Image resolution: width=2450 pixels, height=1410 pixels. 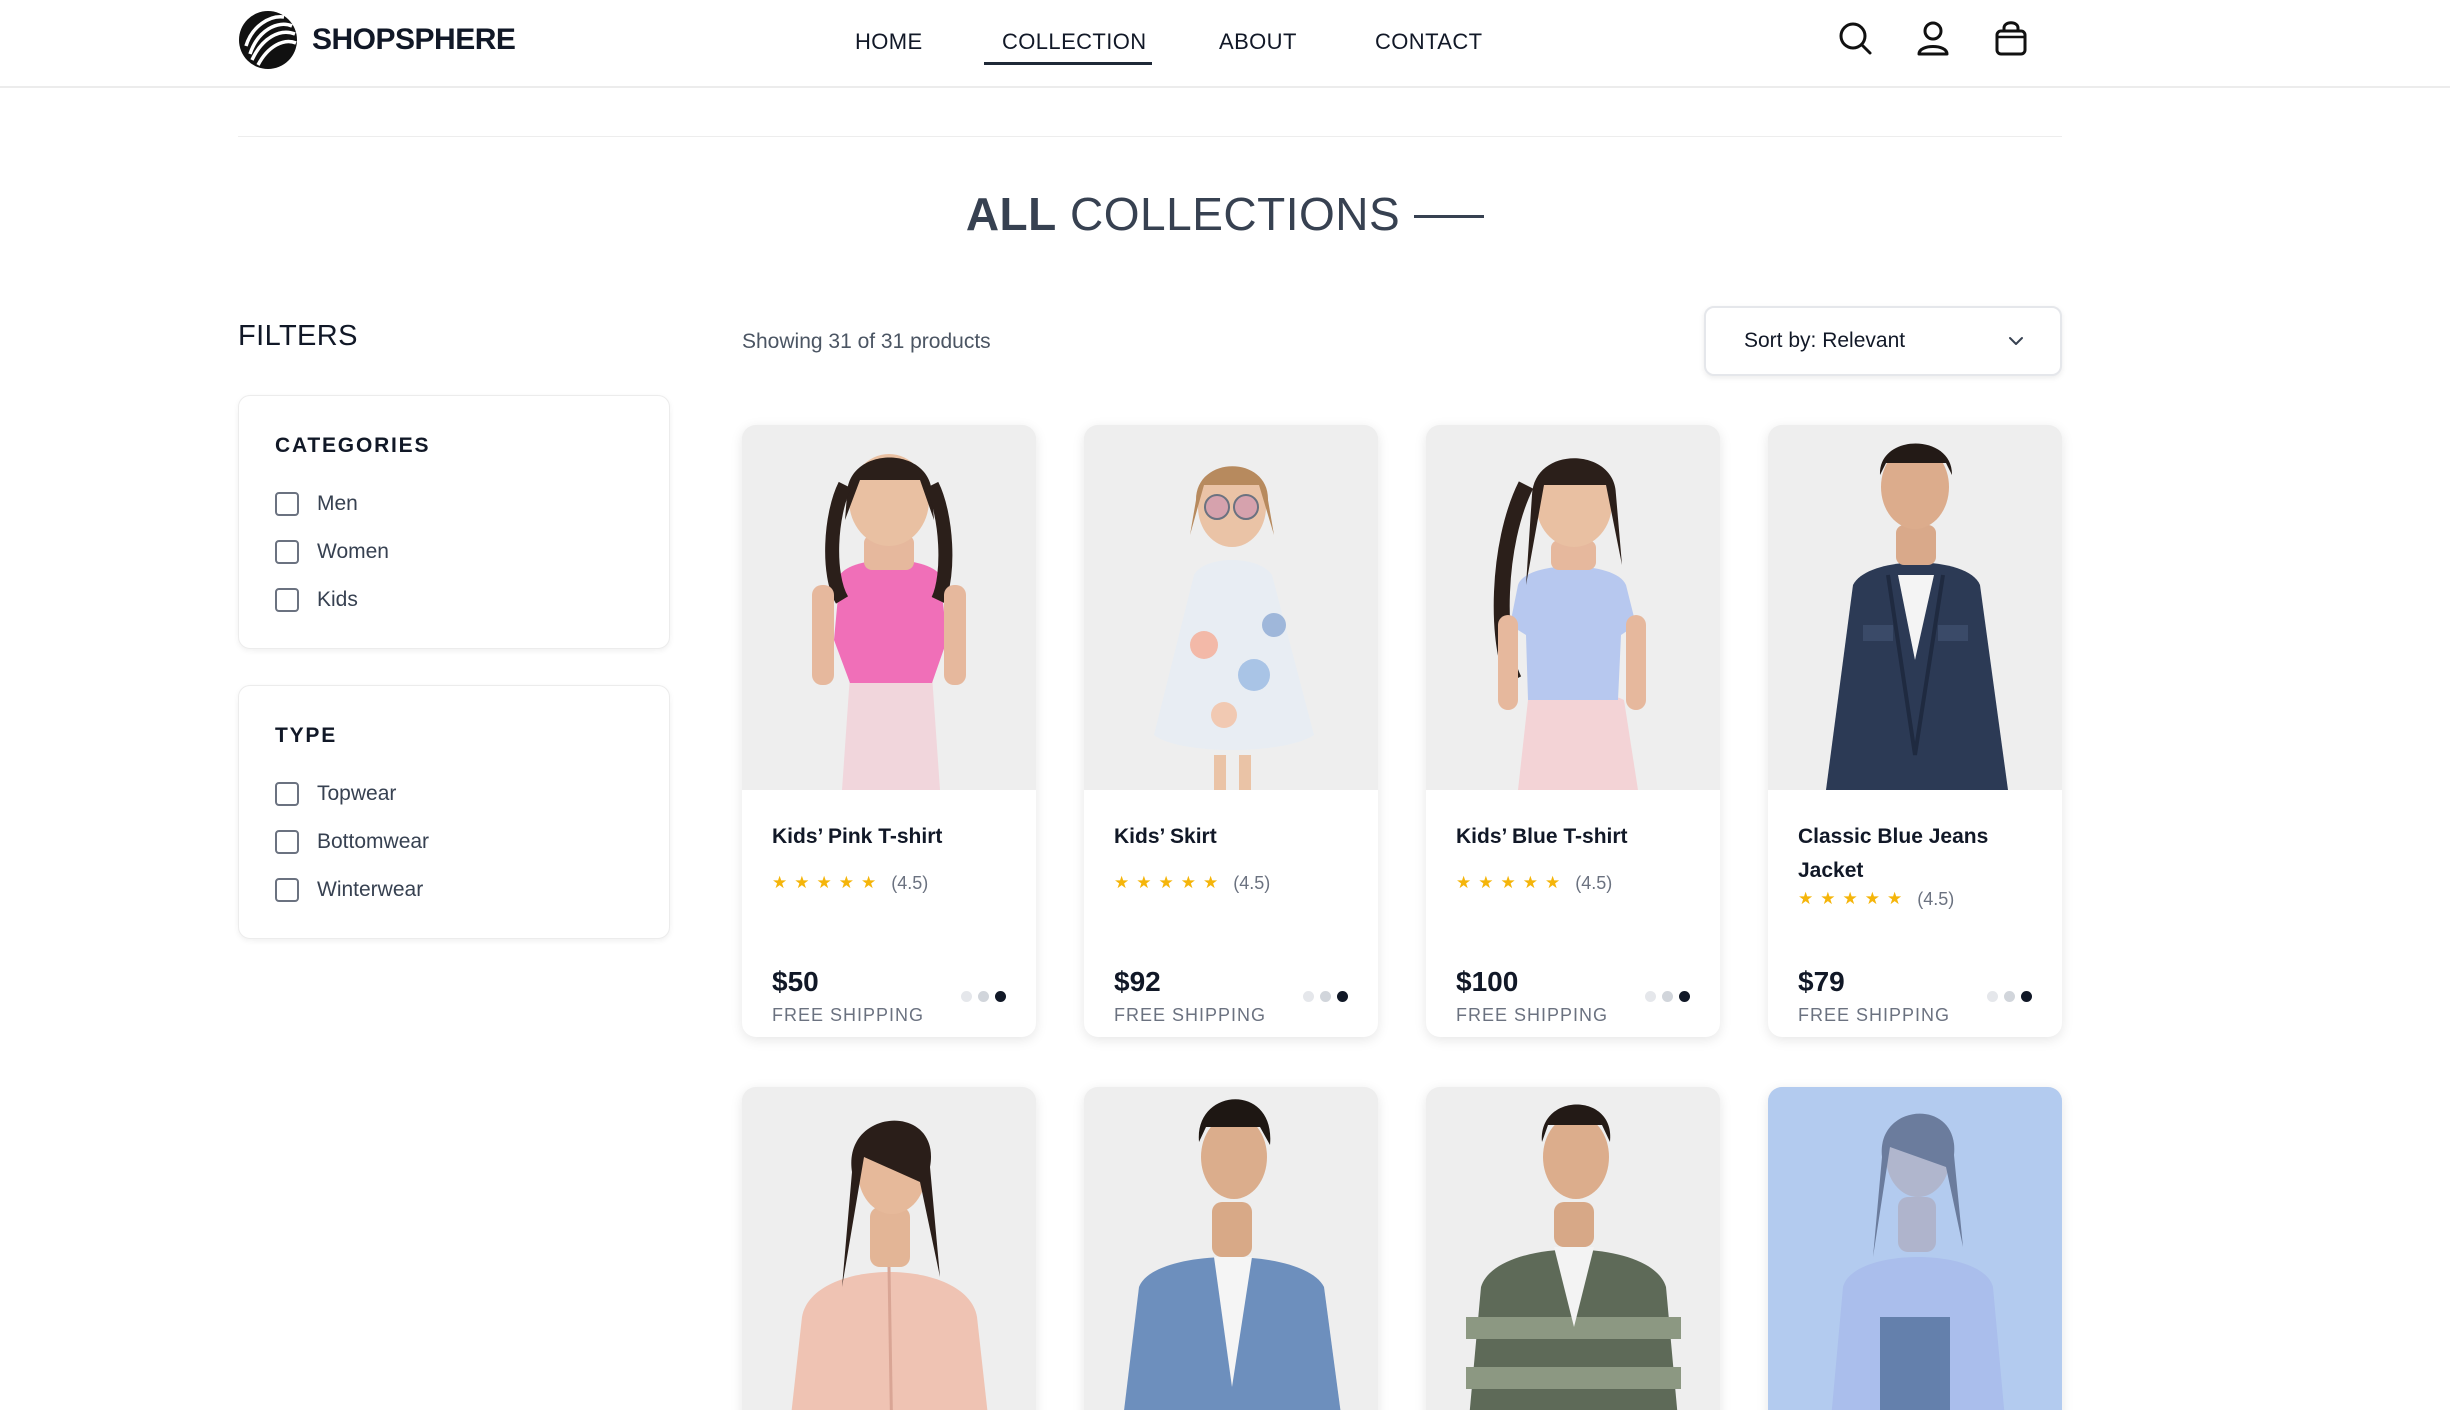 I want to click on checkbox-men, so click(x=287, y=504).